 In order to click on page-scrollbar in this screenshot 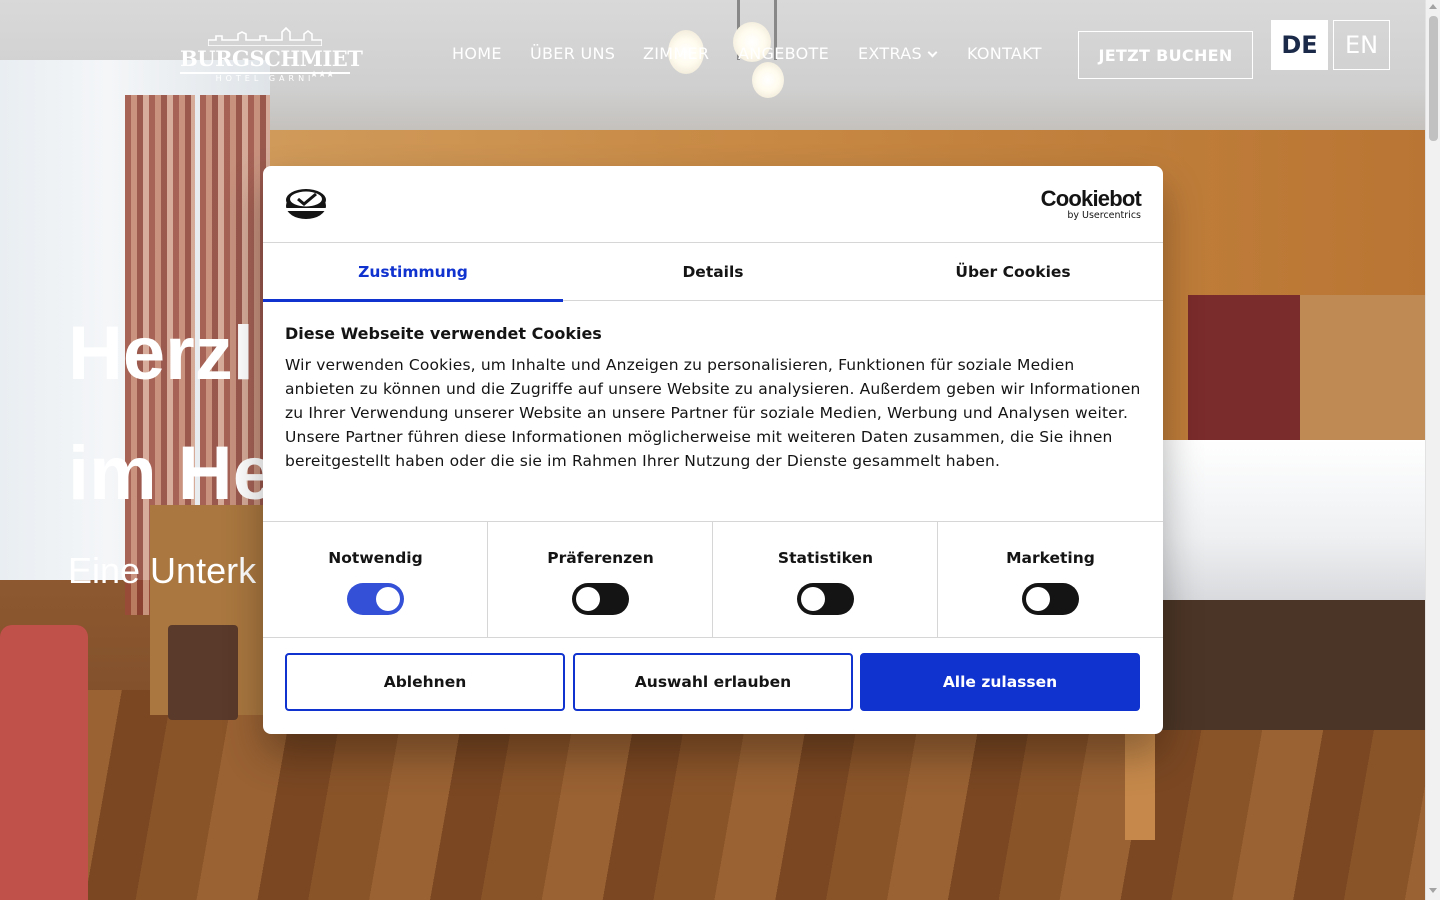, I will do `click(1432, 450)`.